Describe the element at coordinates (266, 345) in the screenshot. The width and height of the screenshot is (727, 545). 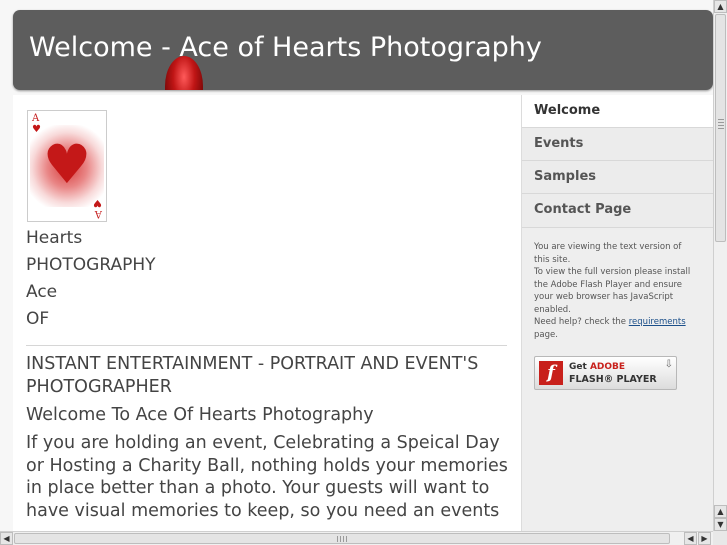
I see `content-divider` at that location.